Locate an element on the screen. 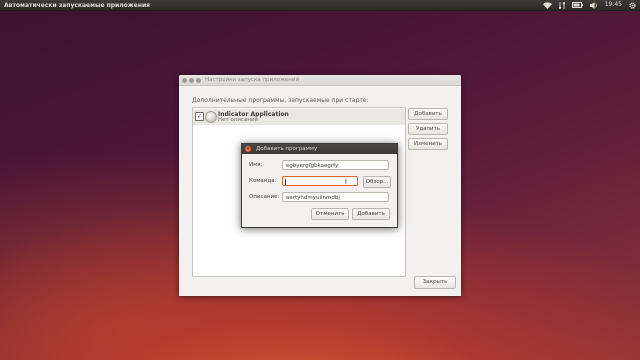 The width and height of the screenshot is (640, 360). name-label: Имя: is located at coordinates (256, 165).